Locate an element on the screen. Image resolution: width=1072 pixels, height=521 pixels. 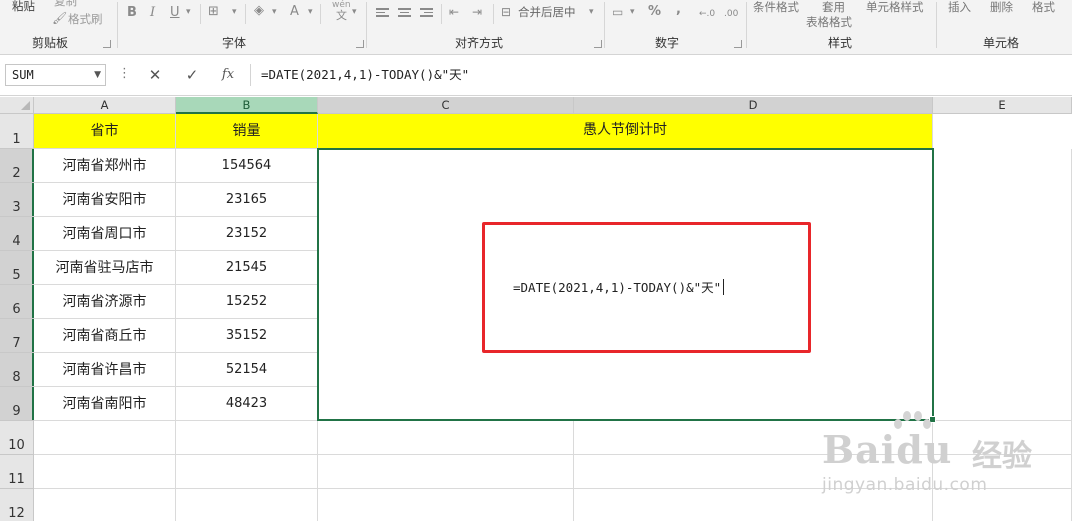
city-cell: 河南省驻马店市 is located at coordinates (105, 268).